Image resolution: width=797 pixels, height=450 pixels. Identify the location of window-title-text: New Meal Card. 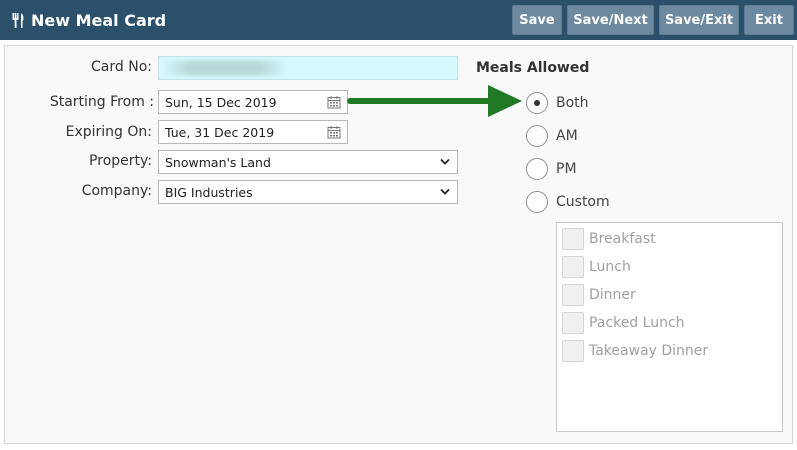
(99, 20).